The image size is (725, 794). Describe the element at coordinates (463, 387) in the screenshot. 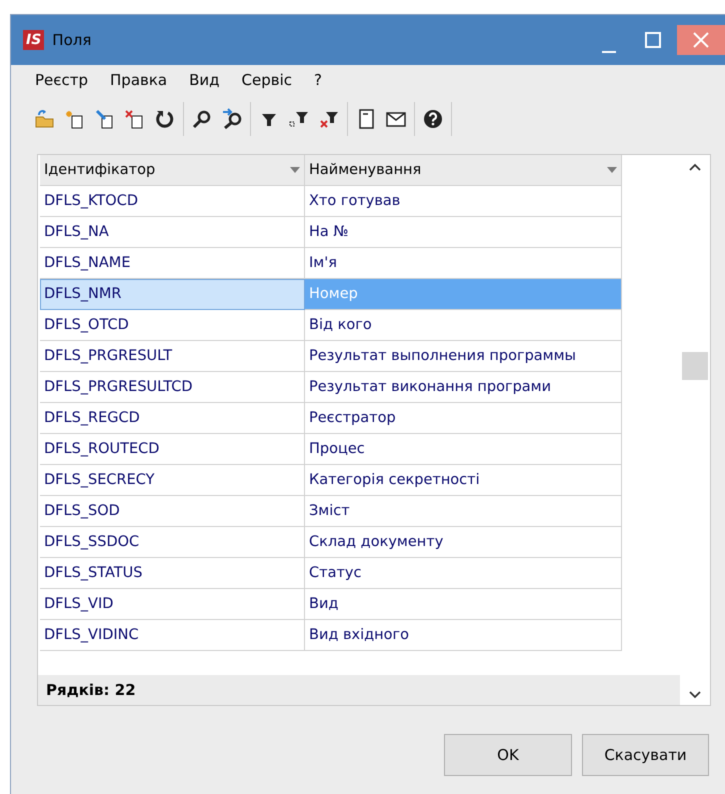

I see `table-cell: Результат виконання програми` at that location.